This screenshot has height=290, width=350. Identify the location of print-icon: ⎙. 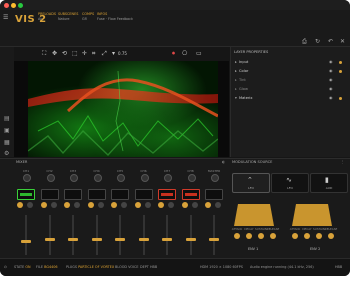
(304, 41).